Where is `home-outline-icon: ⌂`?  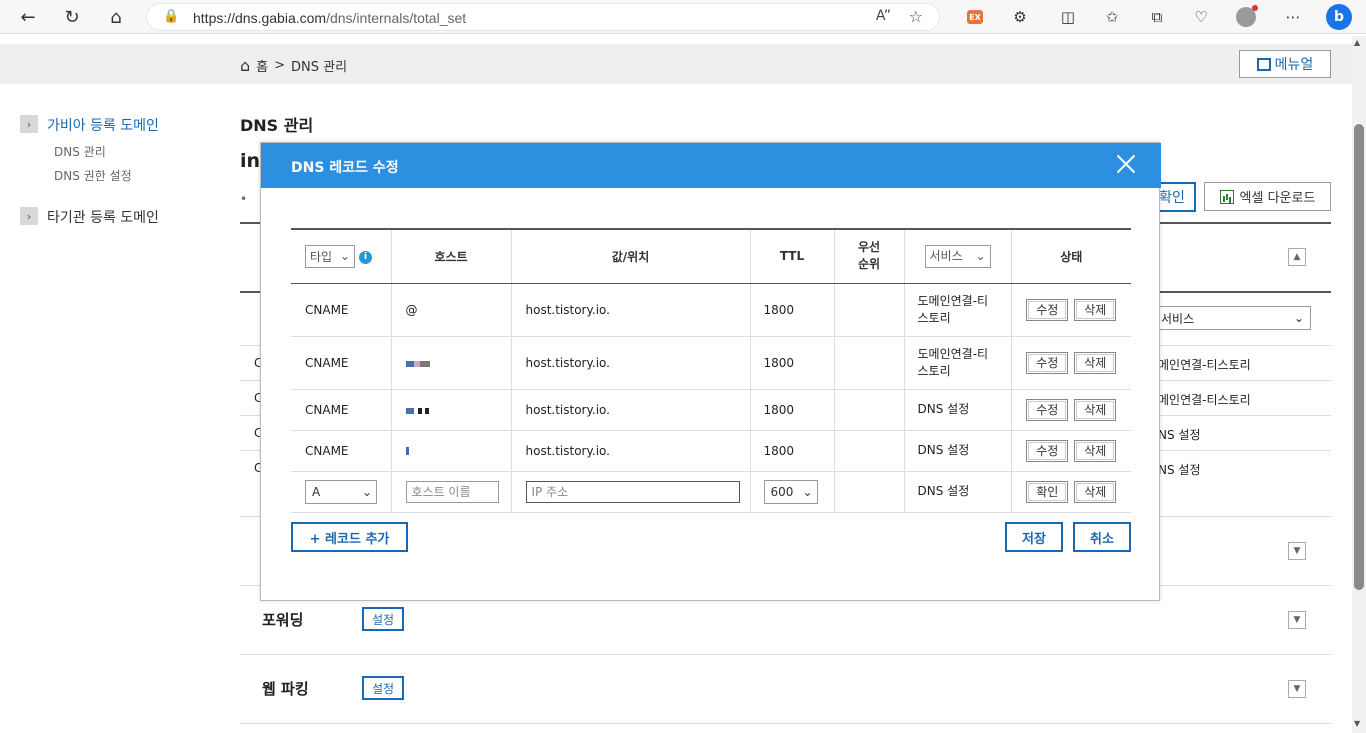
home-outline-icon: ⌂ is located at coordinates (245, 65).